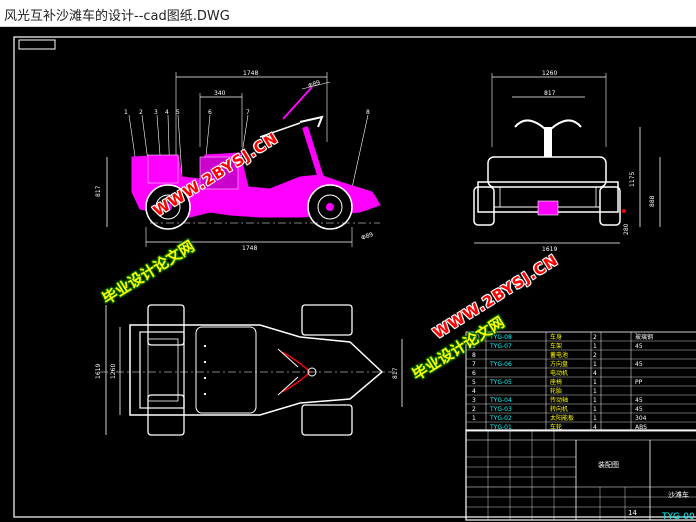  What do you see at coordinates (314, 84) in the screenshot?
I see `dim-angle-top: Φ89` at bounding box center [314, 84].